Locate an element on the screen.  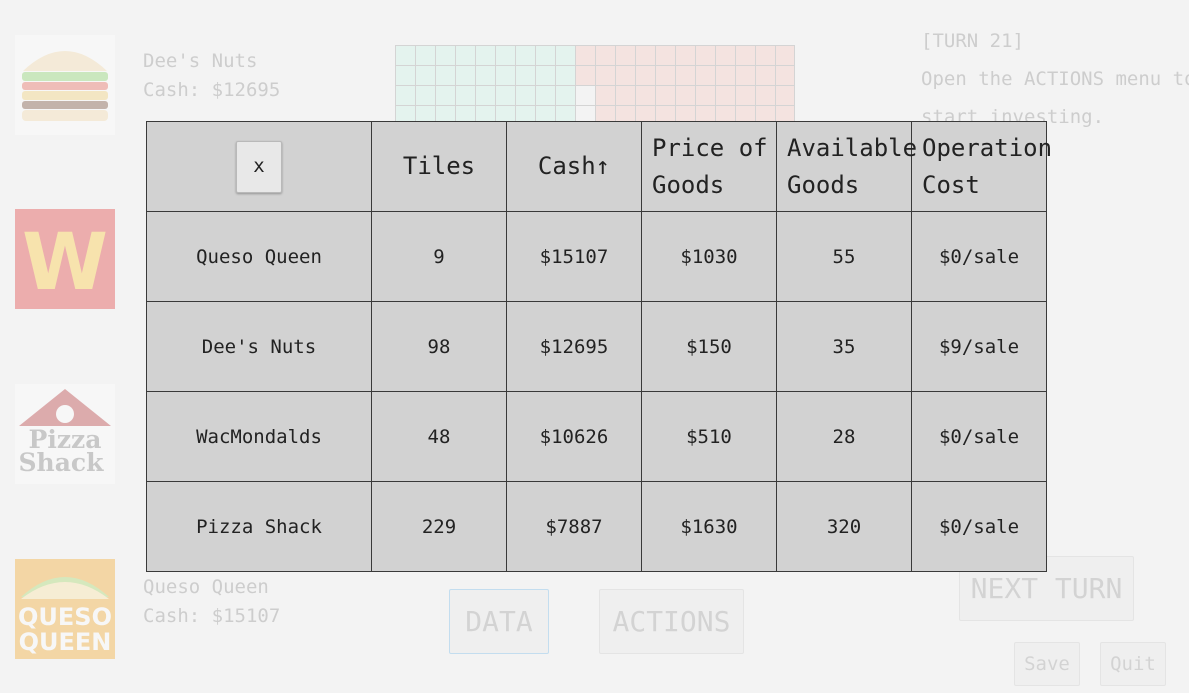
header-operation-line1: Operation is located at coordinates (987, 147).